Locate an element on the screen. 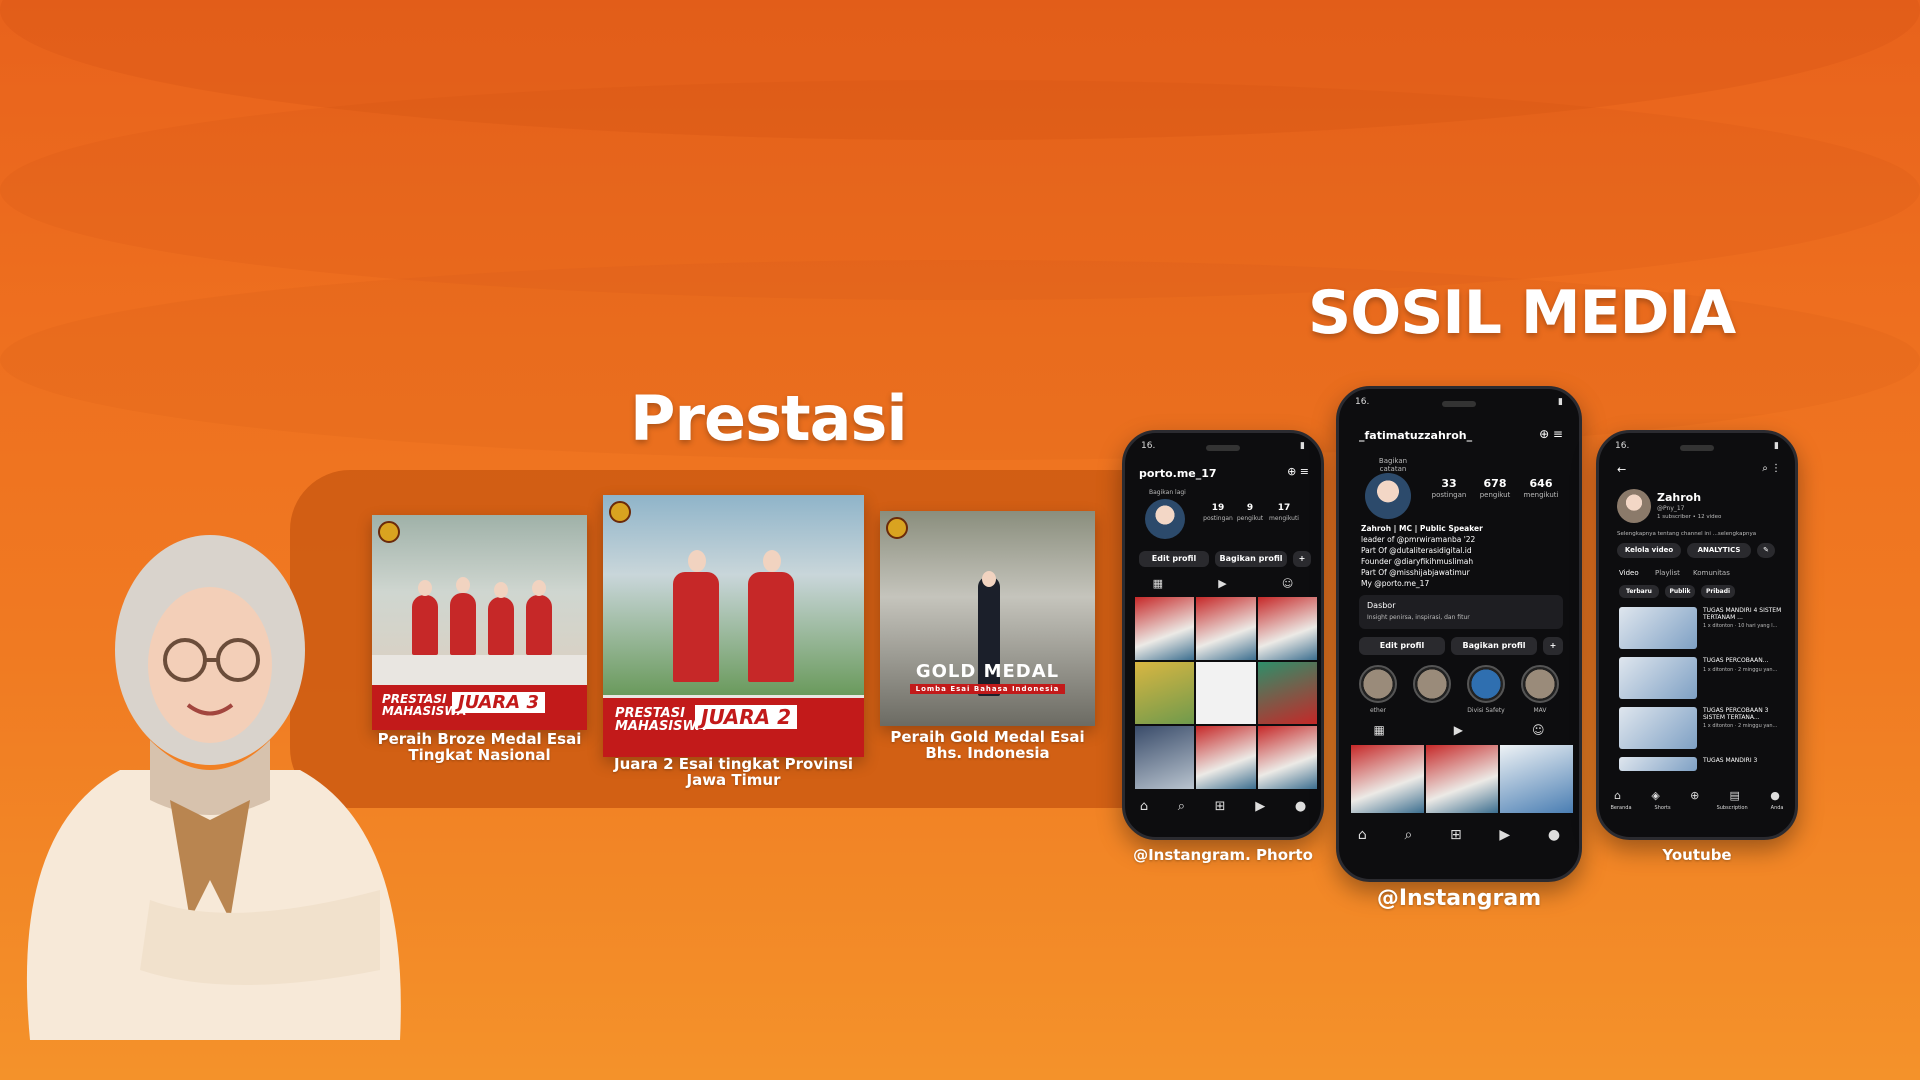 The width and height of the screenshot is (1920, 1080). note-bubble: Bagikan catatan is located at coordinates (1393, 465).